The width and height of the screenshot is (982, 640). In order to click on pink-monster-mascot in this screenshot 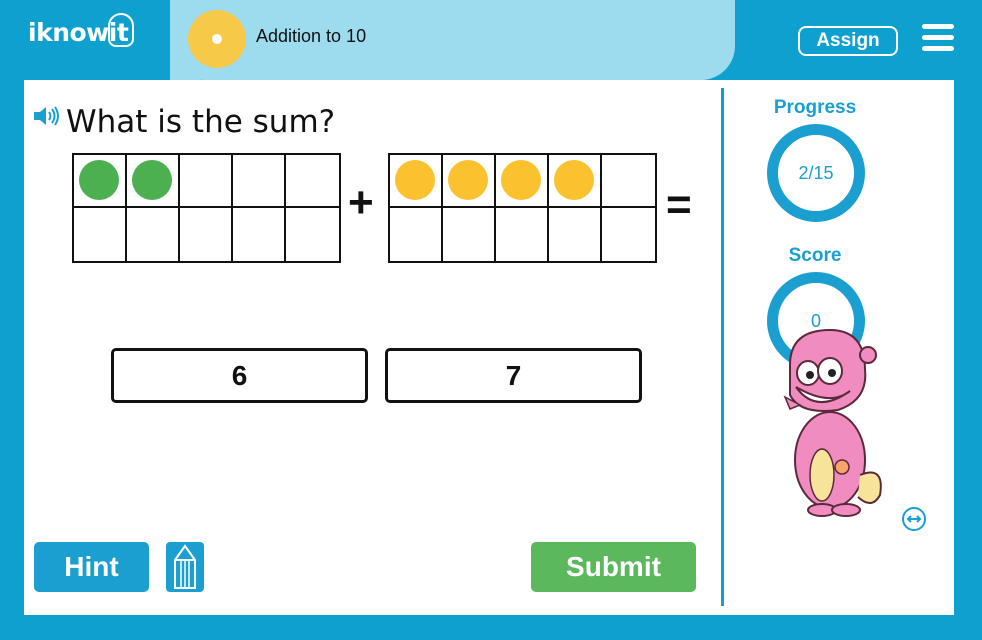, I will do `click(832, 422)`.